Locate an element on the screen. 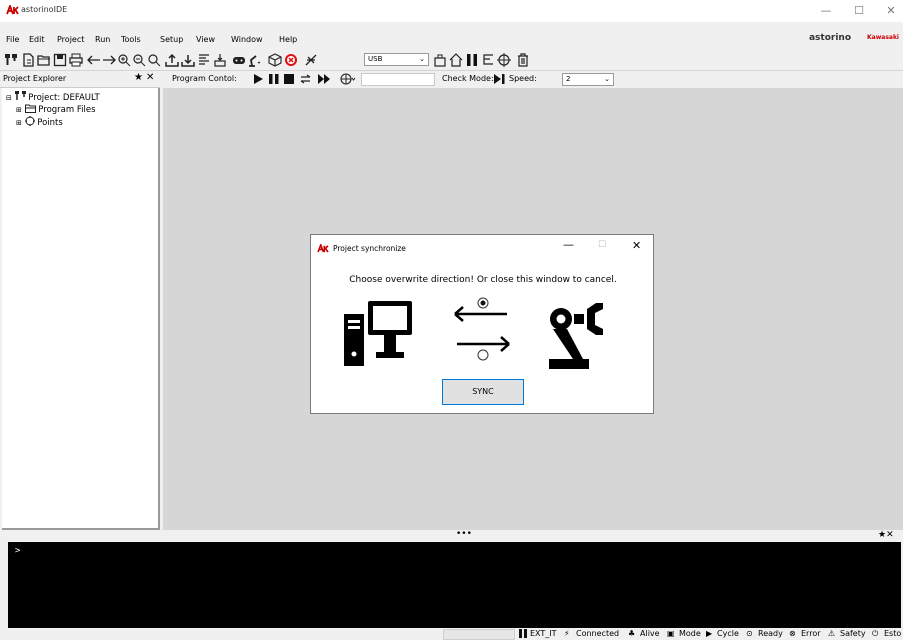  status-ready: Ready is located at coordinates (770, 633).